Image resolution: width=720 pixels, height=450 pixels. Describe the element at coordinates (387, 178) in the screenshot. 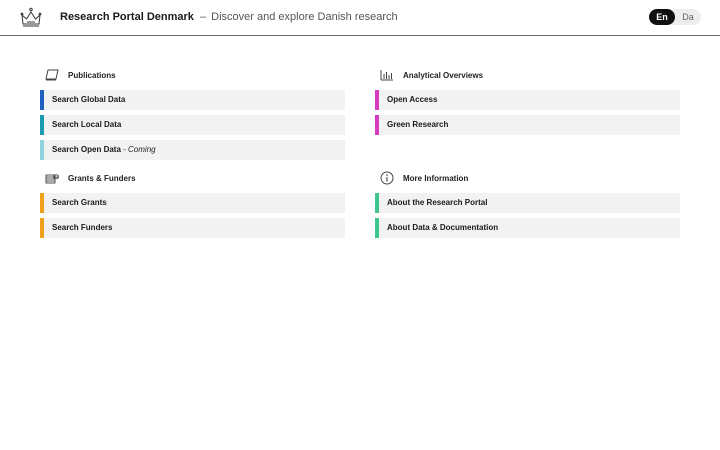

I see `info-icon` at that location.